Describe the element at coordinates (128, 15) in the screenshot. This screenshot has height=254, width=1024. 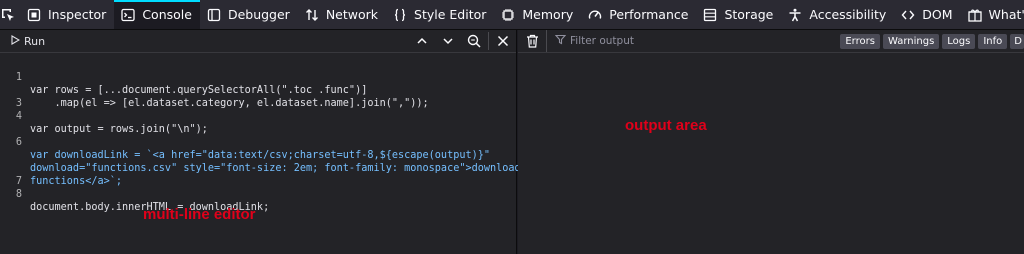
I see `console-icon` at that location.